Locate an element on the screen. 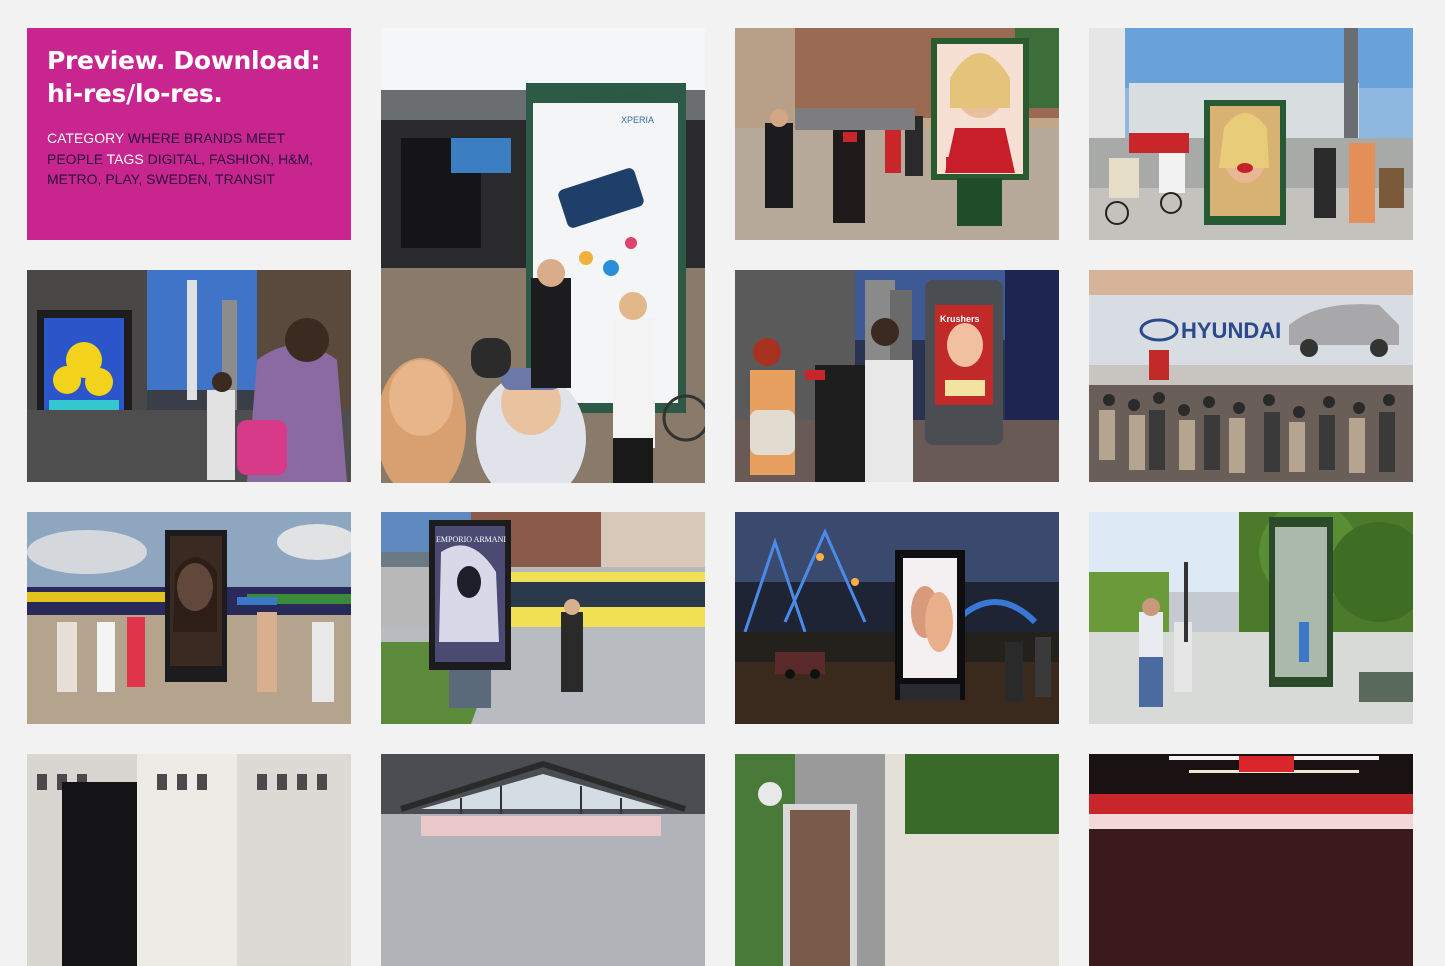  page-title: Preview. Download: hi-res/lo-res. is located at coordinates (184, 77).